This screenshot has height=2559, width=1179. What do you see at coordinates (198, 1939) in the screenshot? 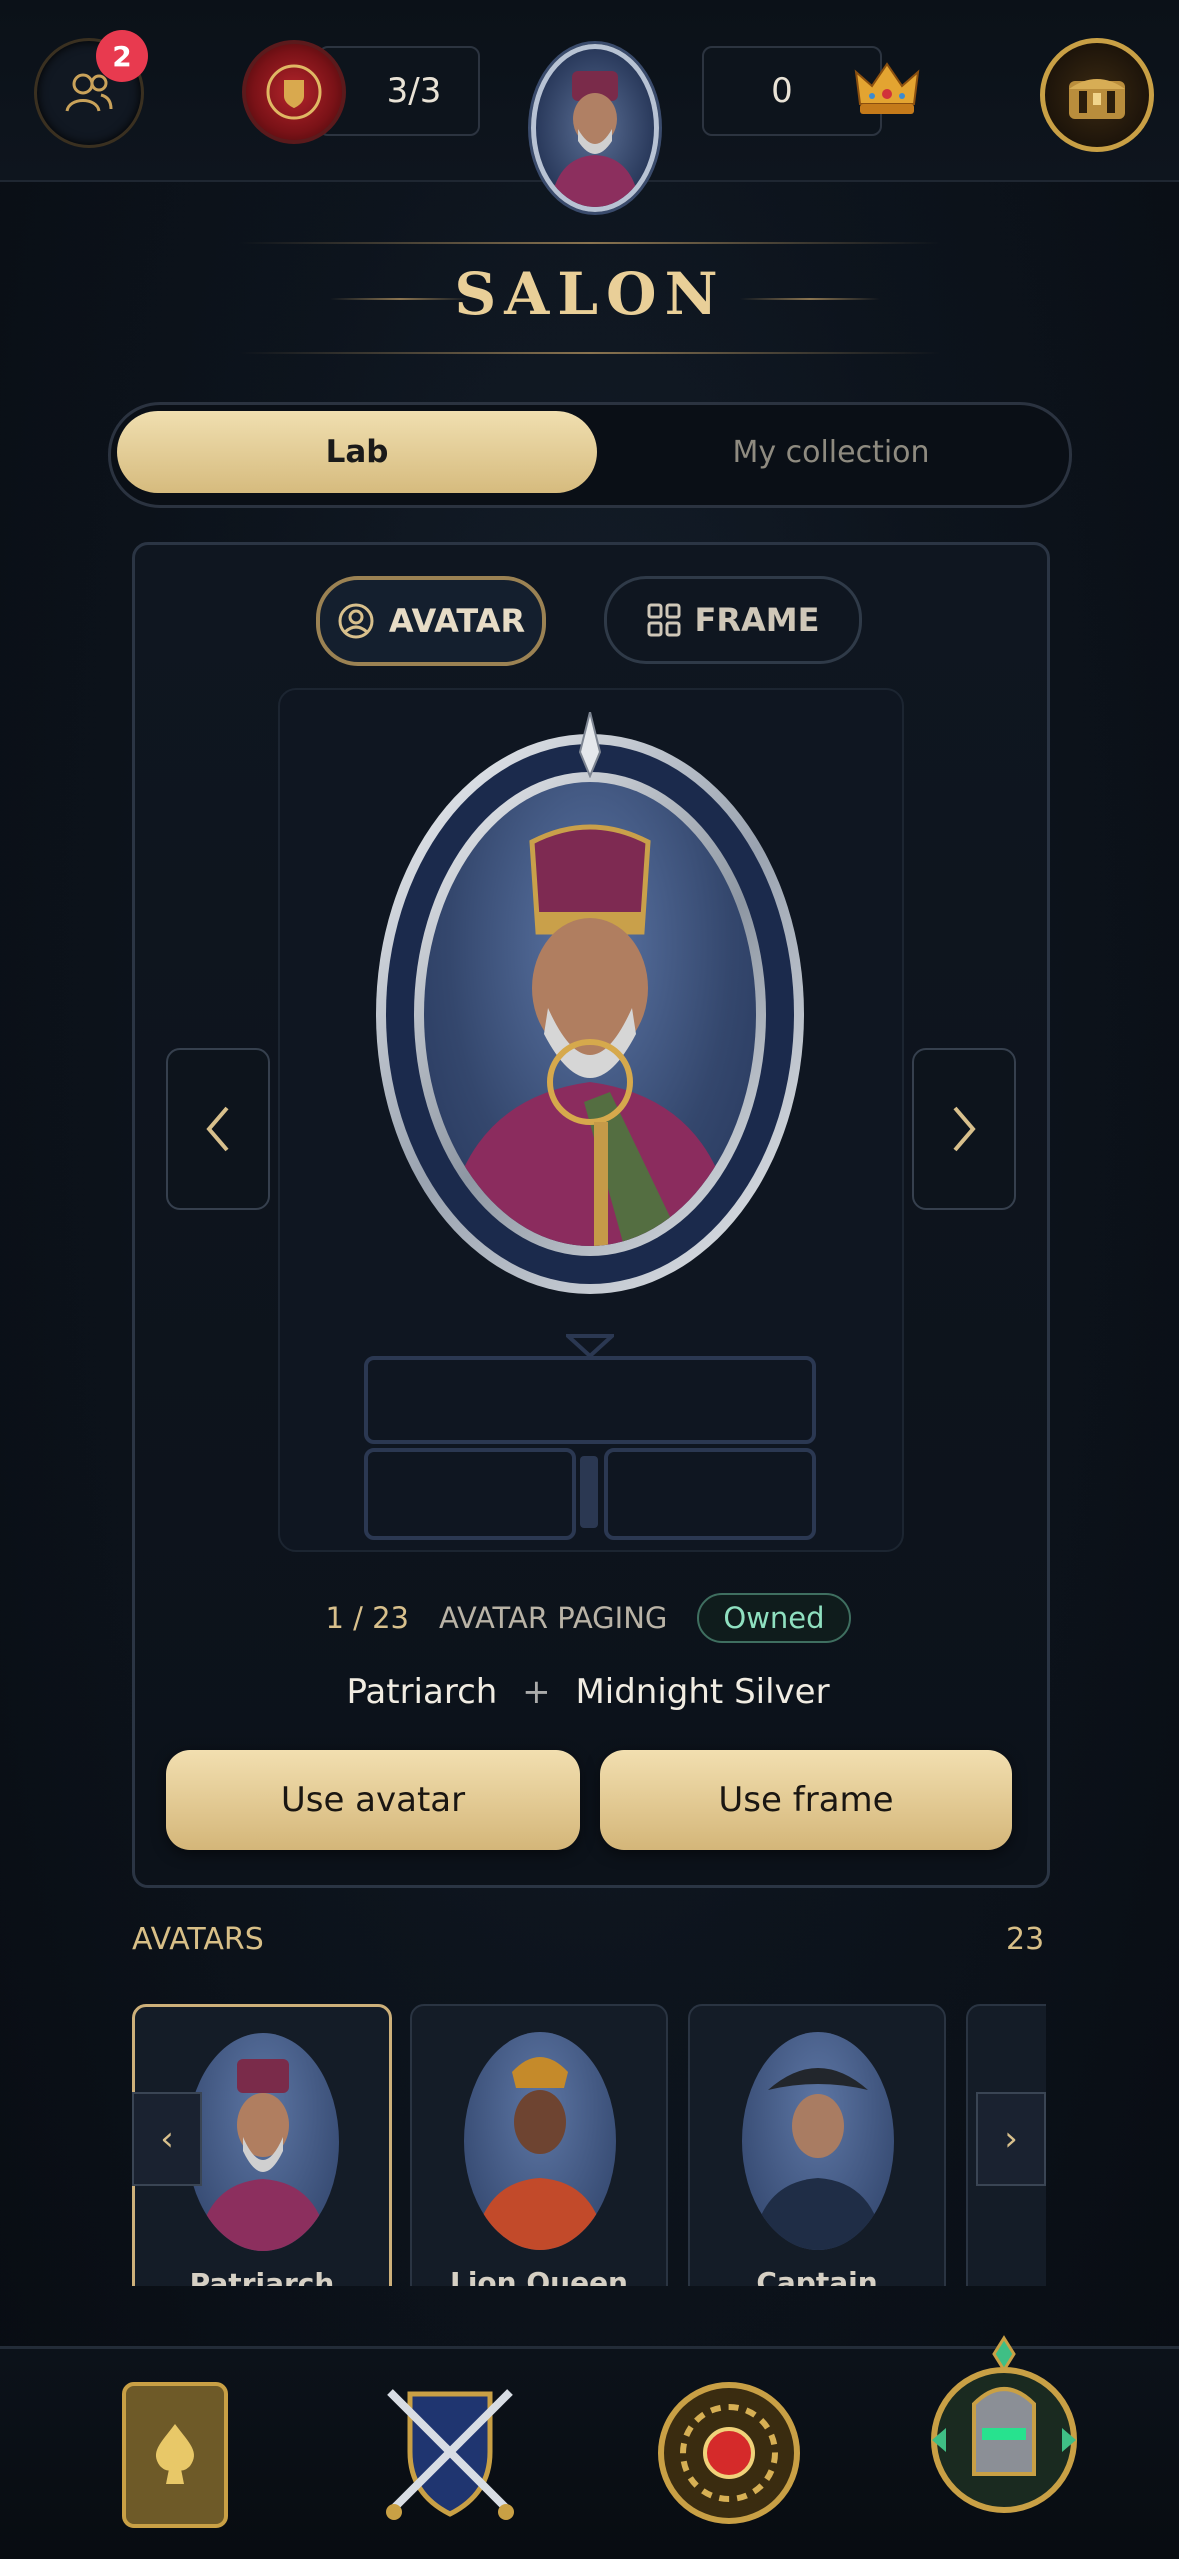
I see `avatars-section-label: AVATARS` at bounding box center [198, 1939].